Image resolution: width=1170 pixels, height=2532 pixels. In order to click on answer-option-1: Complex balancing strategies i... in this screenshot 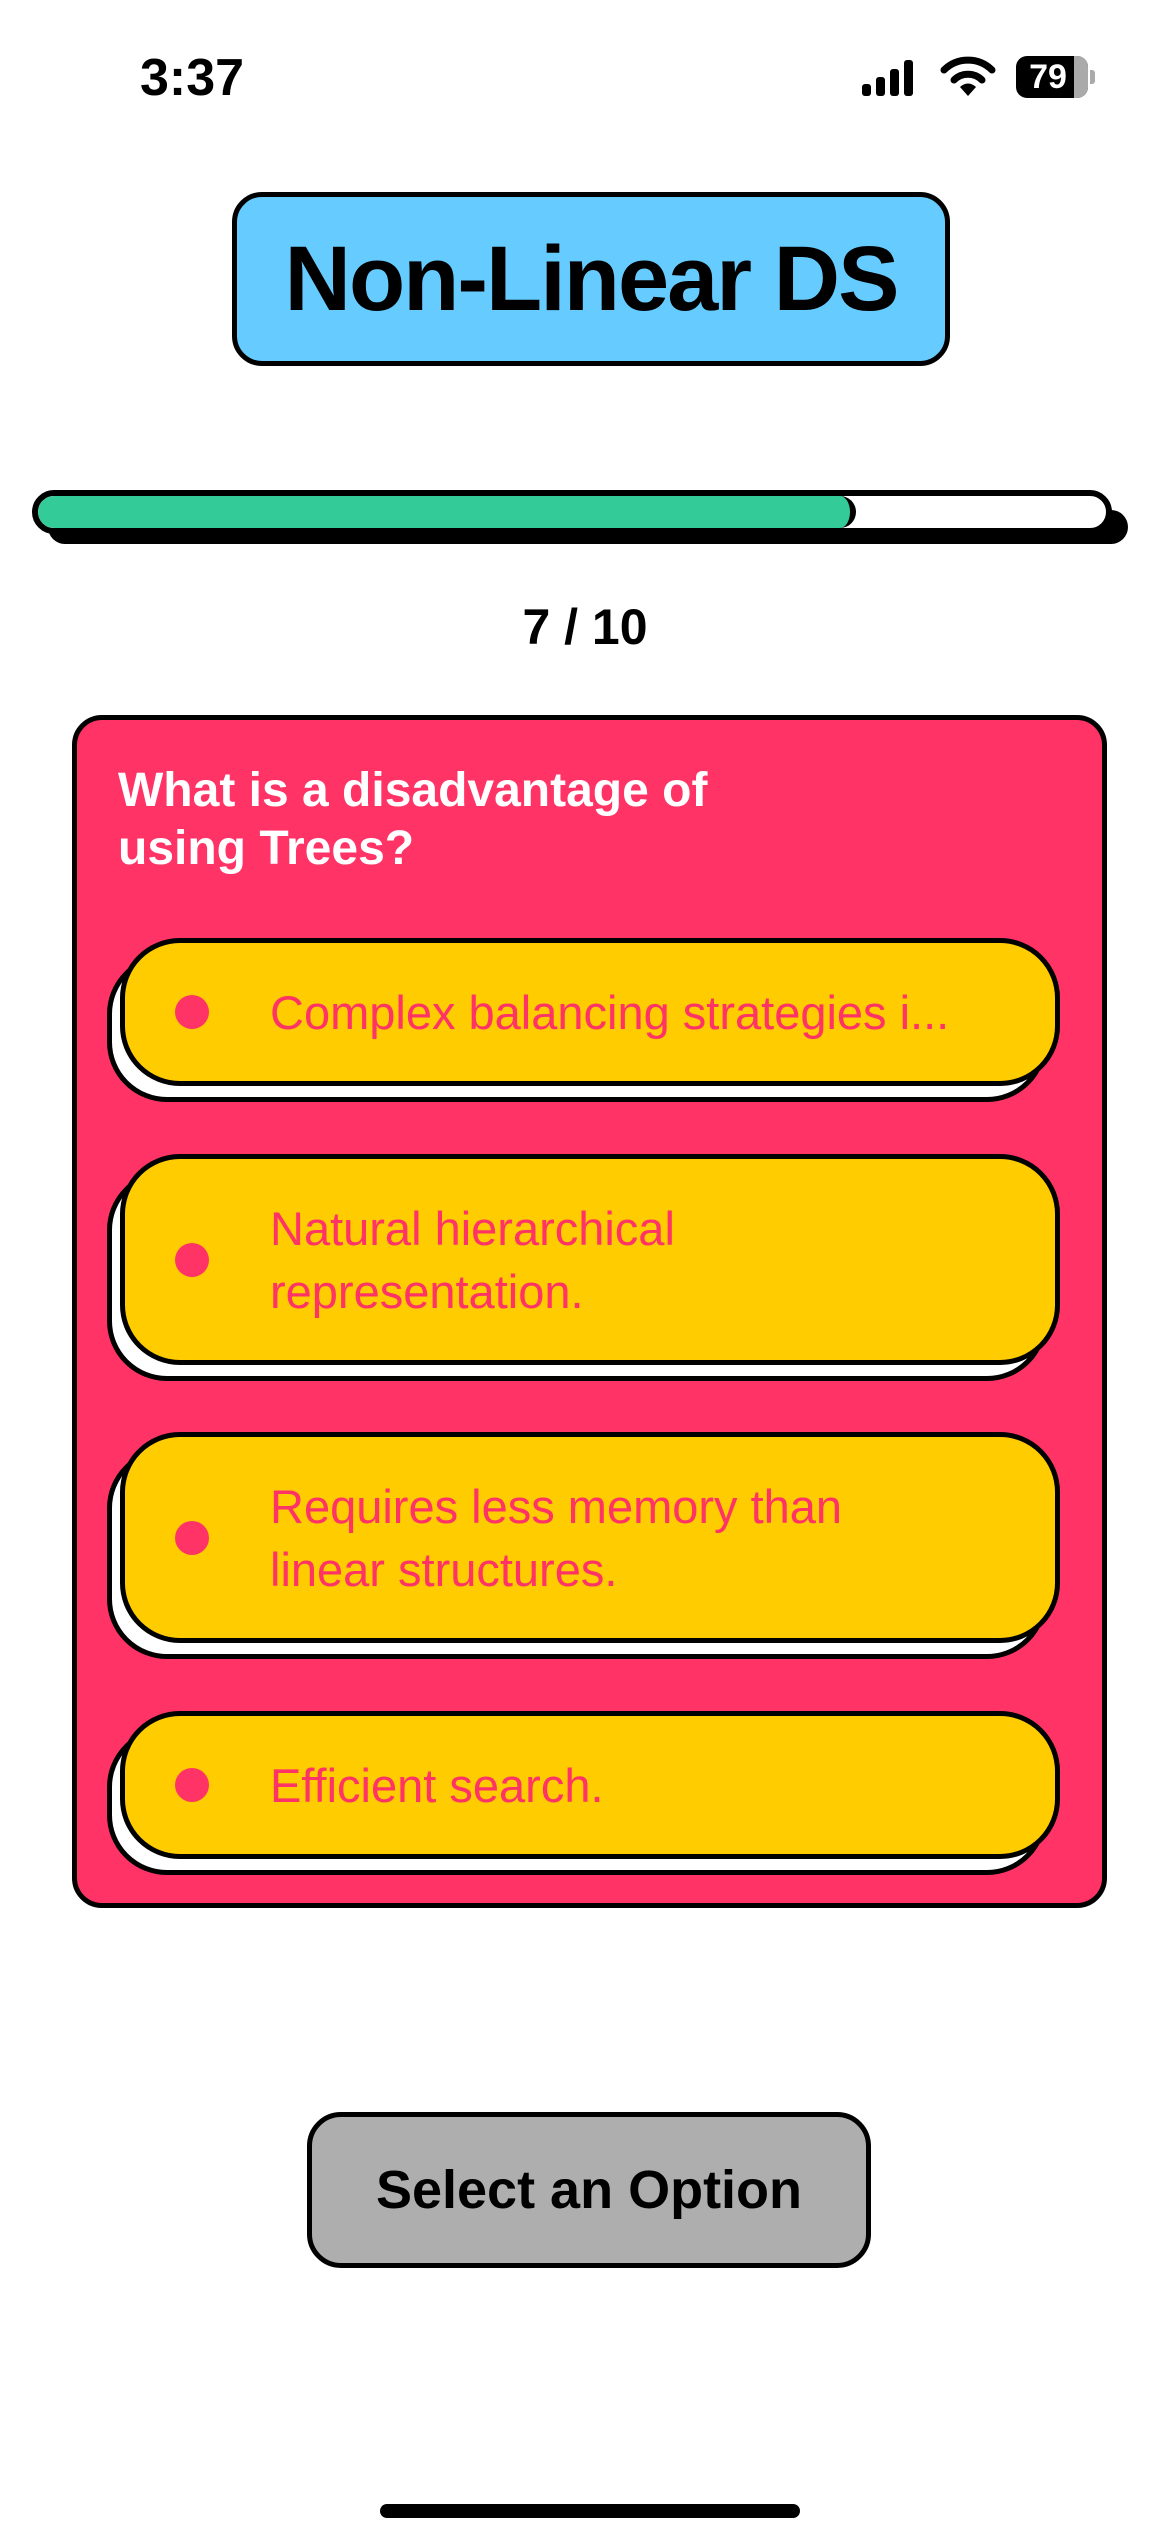, I will do `click(590, 1012)`.